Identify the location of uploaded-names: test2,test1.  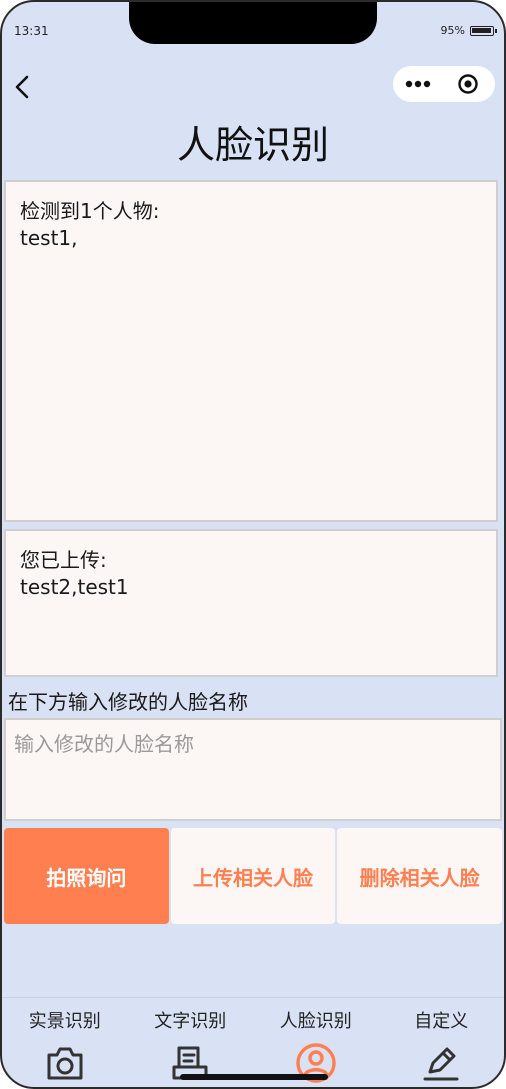
(74, 587).